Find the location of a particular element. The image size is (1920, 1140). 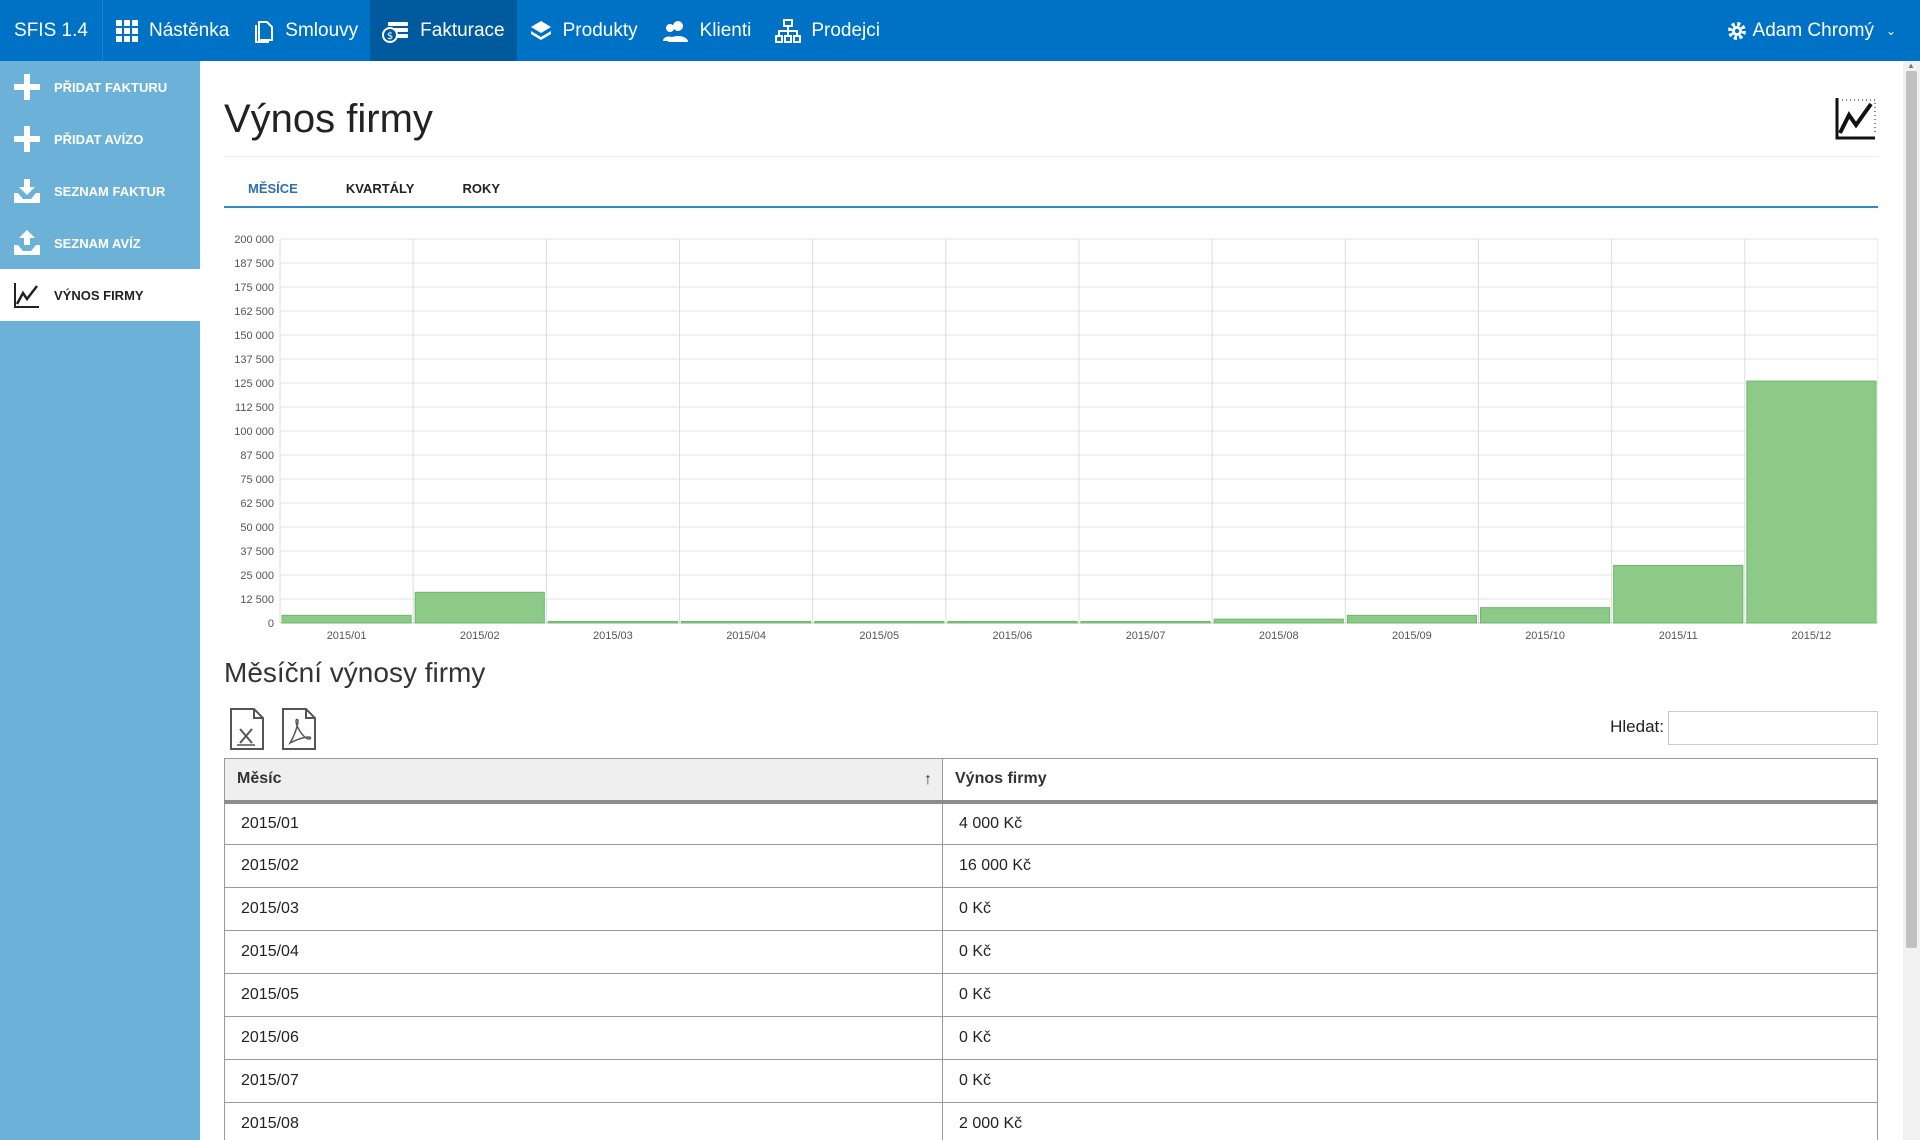

x-tick-label: 2015/04 is located at coordinates (746, 636).